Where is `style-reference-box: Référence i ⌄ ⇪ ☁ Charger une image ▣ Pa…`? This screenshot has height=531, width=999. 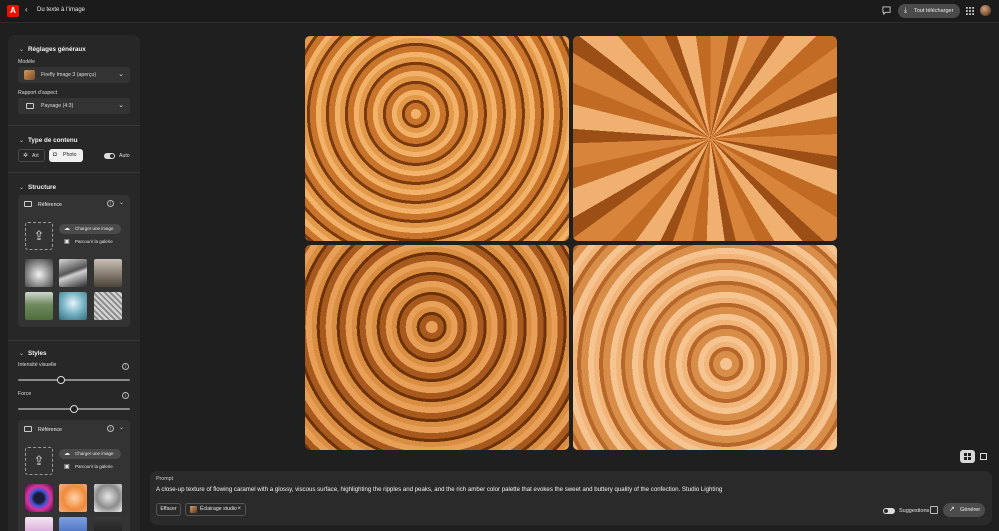
style-reference-box: Référence i ⌄ ⇪ ☁ Charger une image ▣ Pa… is located at coordinates (74, 475).